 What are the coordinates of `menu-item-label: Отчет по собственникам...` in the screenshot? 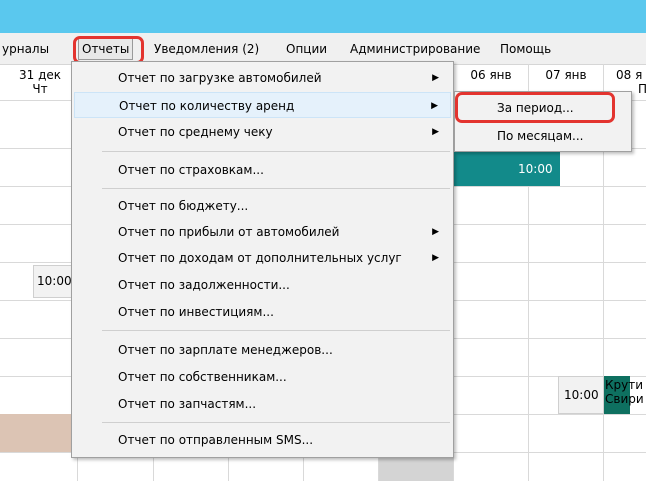 It's located at (202, 377).